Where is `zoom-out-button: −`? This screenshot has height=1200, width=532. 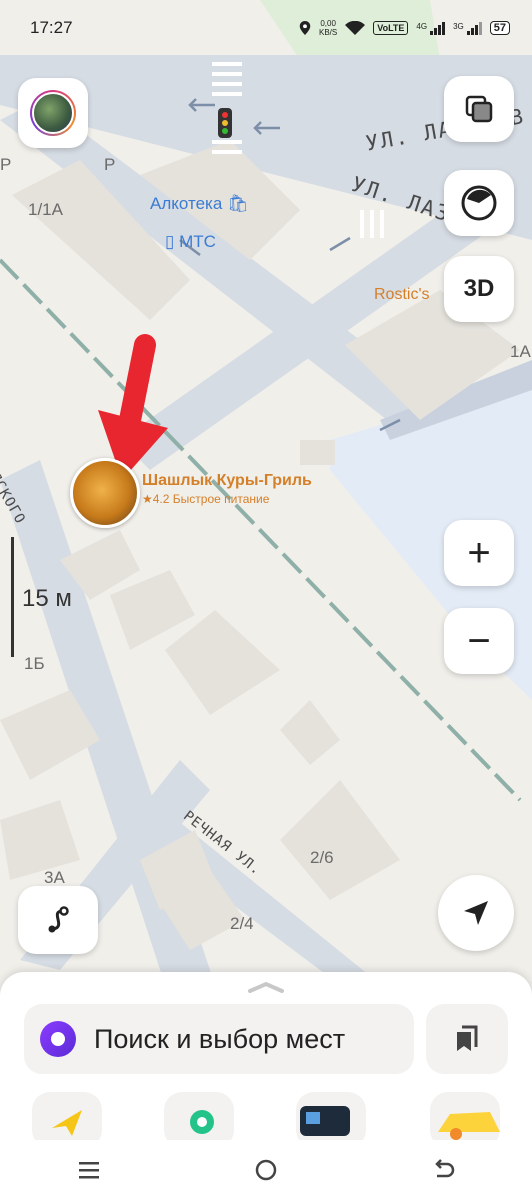
zoom-out-button: − is located at coordinates (479, 641).